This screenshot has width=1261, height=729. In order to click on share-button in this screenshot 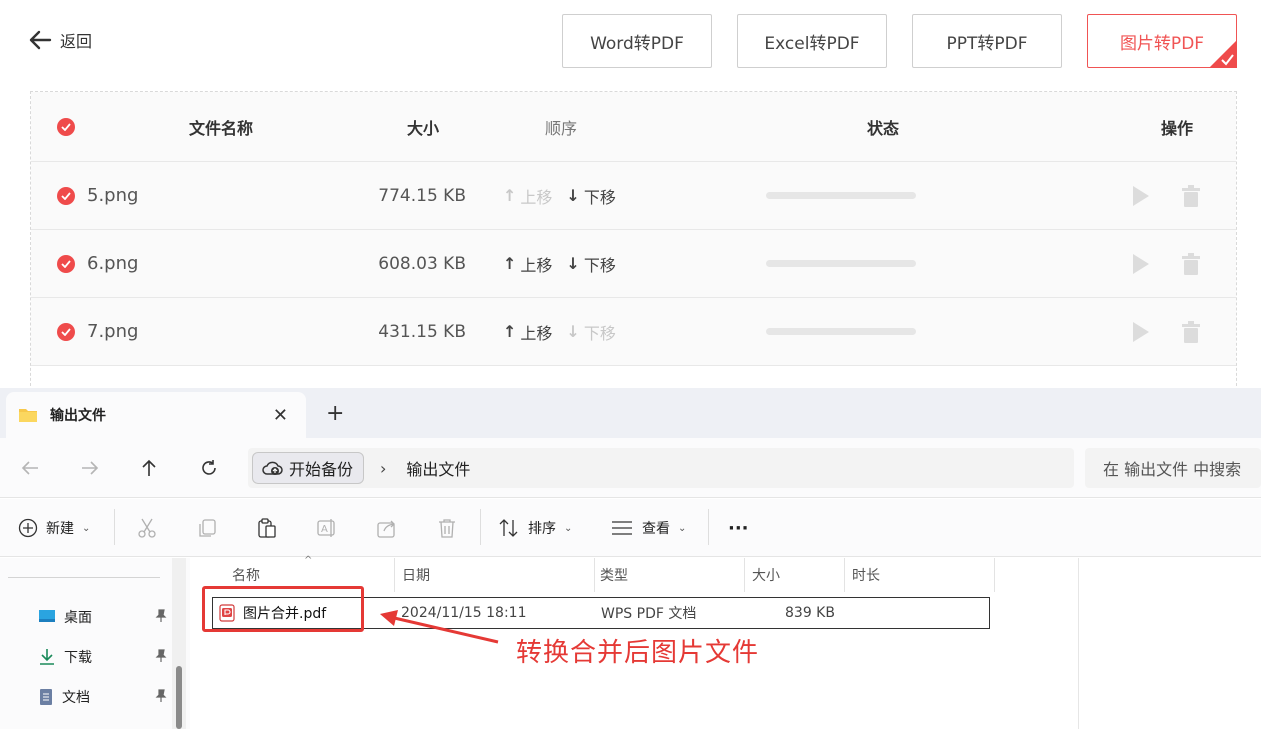, I will do `click(387, 528)`.